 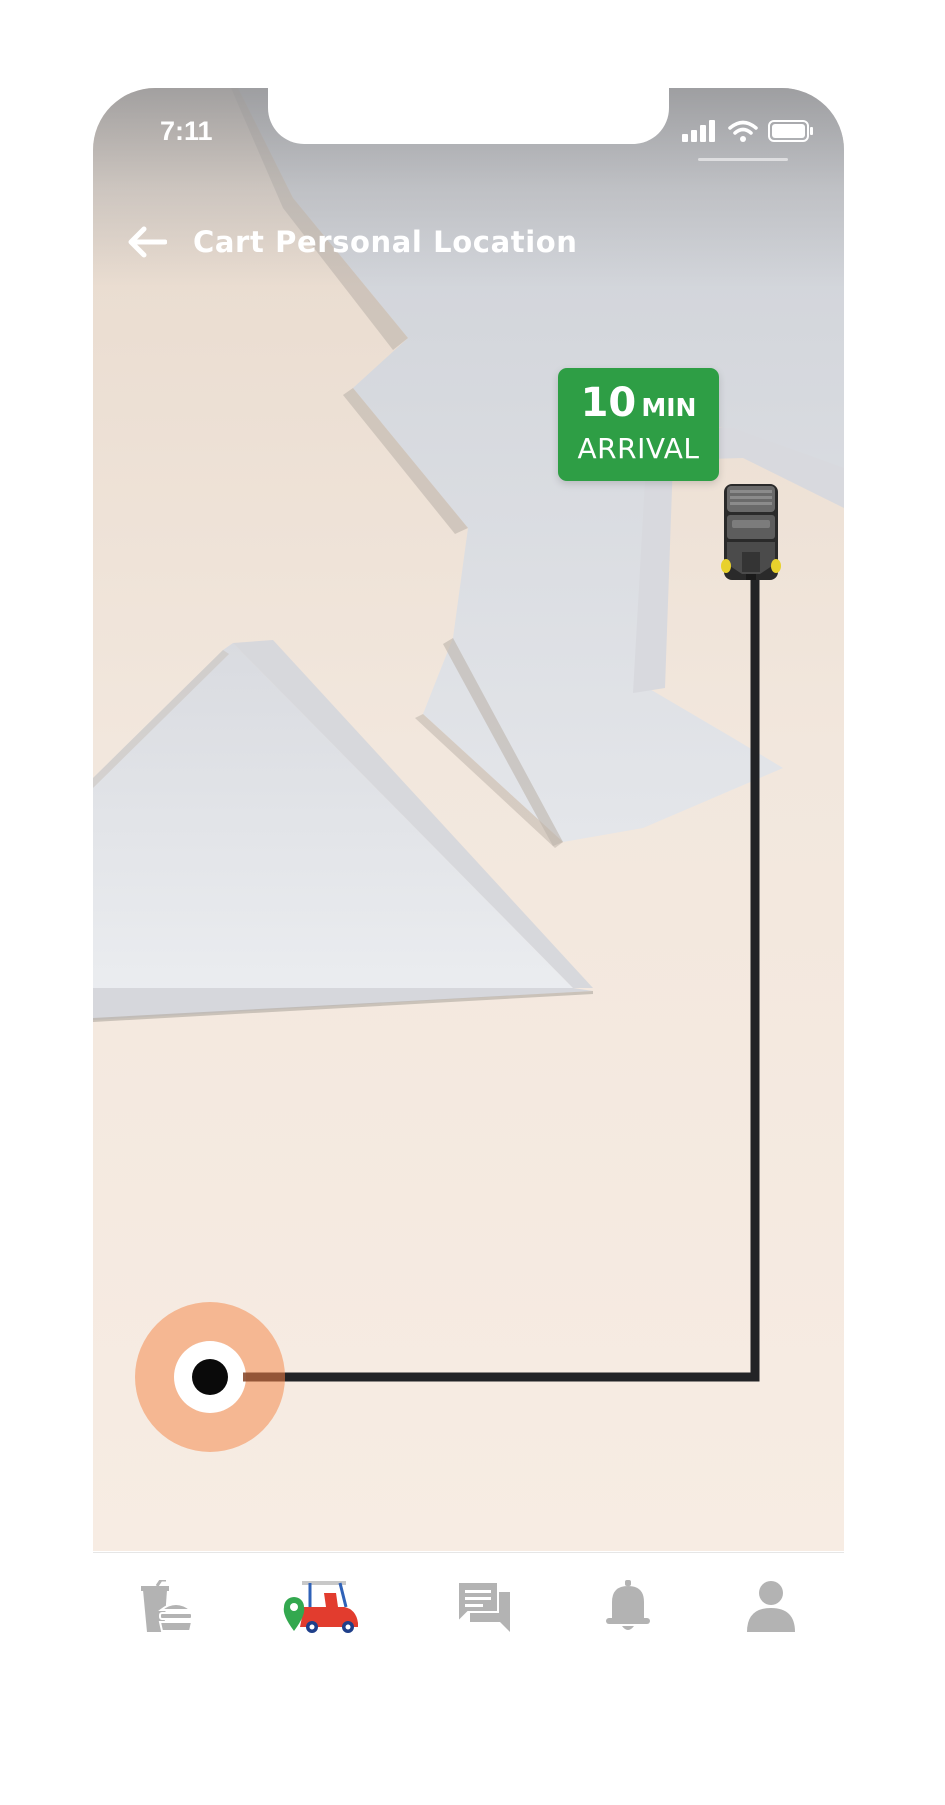 I want to click on status-icons, so click(x=748, y=131).